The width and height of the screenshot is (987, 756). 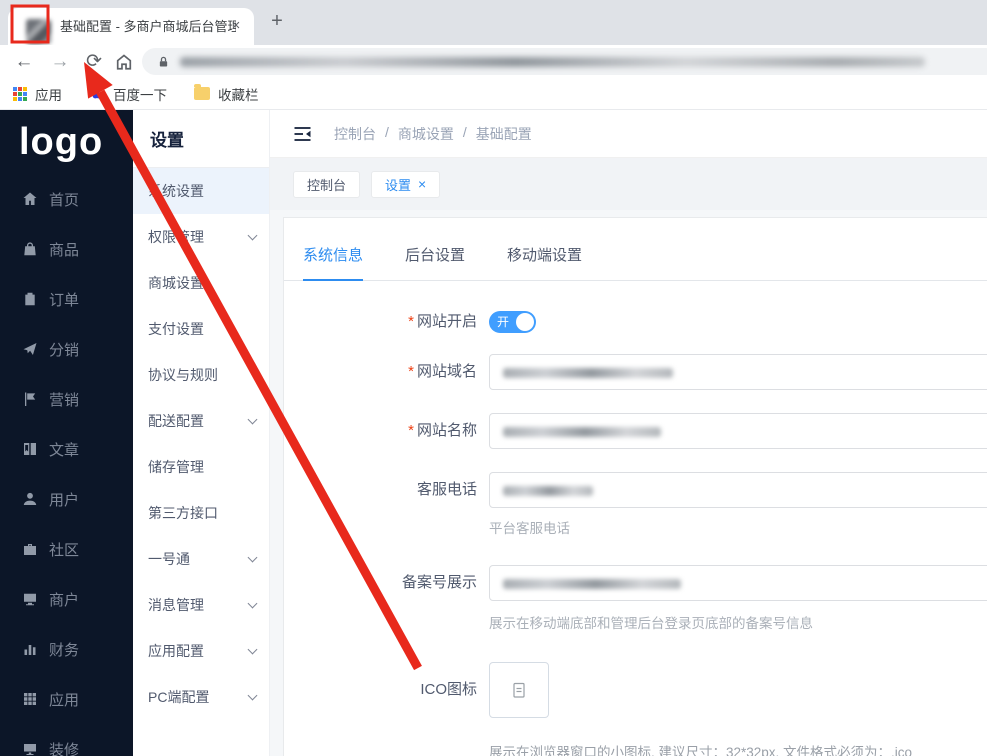 I want to click on sidebar-item-distribution: 分销, so click(x=66, y=349).